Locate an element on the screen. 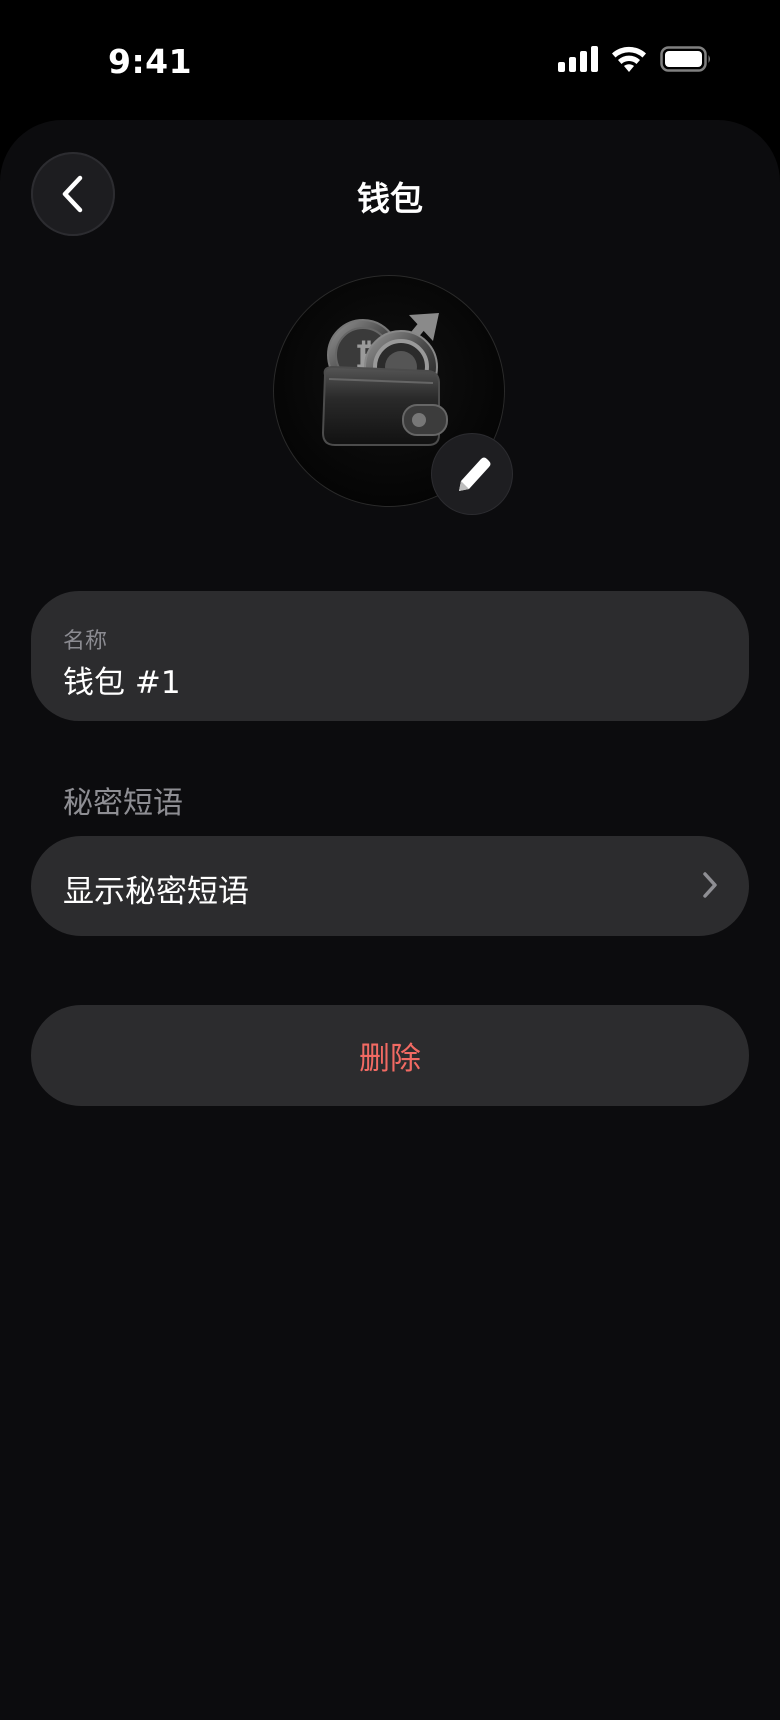 The height and width of the screenshot is (1720, 780). battery-icon is located at coordinates (685, 59).